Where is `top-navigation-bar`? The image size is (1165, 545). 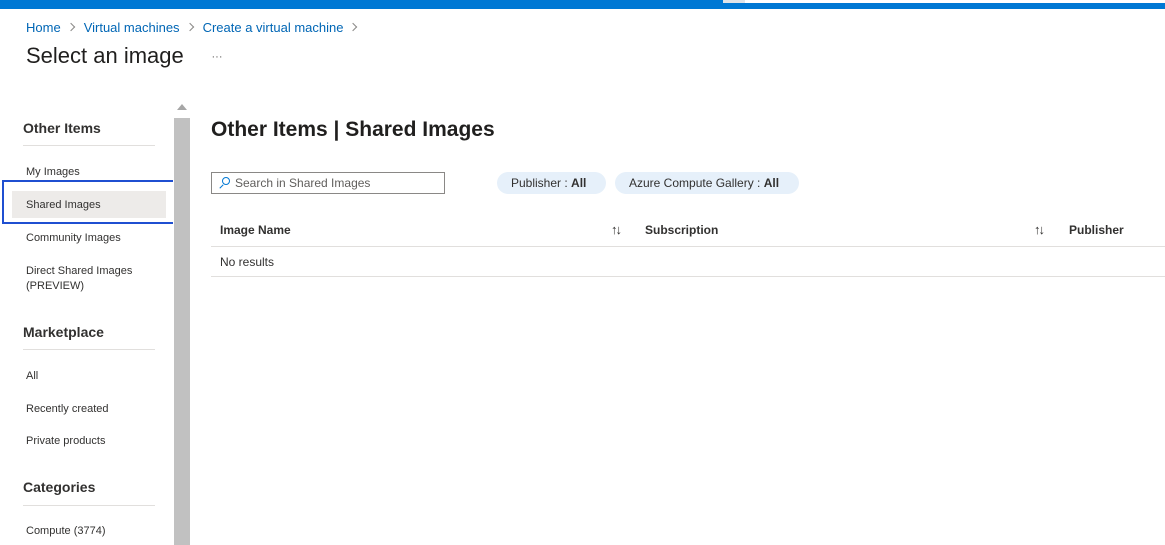 top-navigation-bar is located at coordinates (582, 4).